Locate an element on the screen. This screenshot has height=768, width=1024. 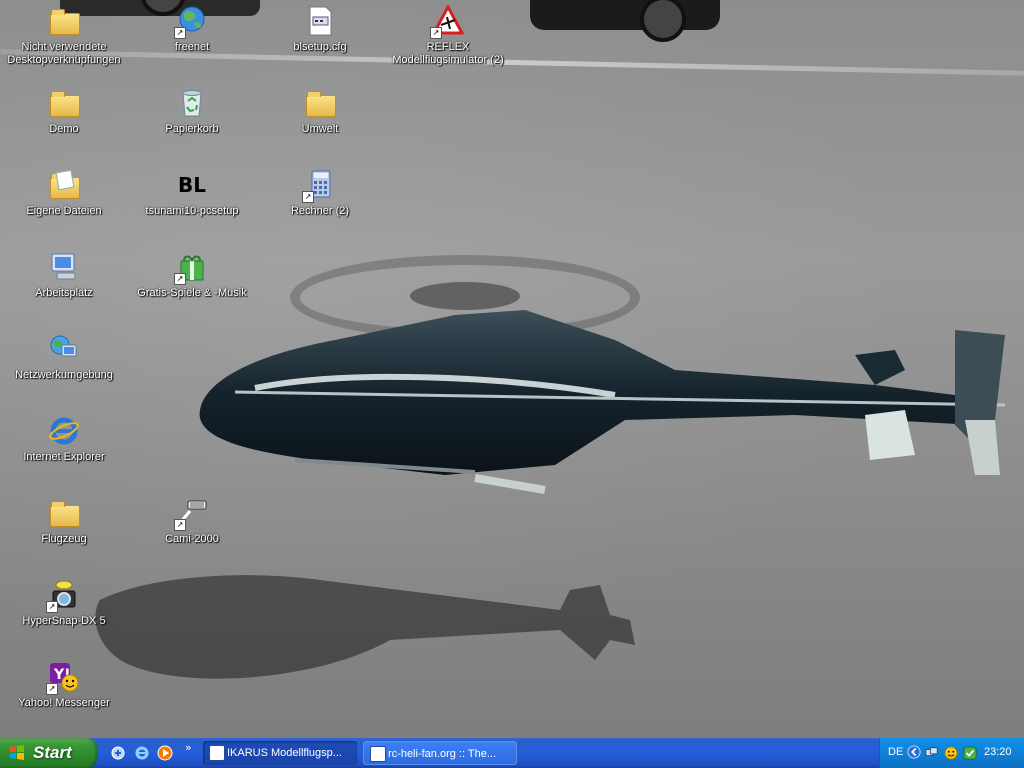
desktop-icon-umwelt: Umwelt is located at coordinates (320, 111).